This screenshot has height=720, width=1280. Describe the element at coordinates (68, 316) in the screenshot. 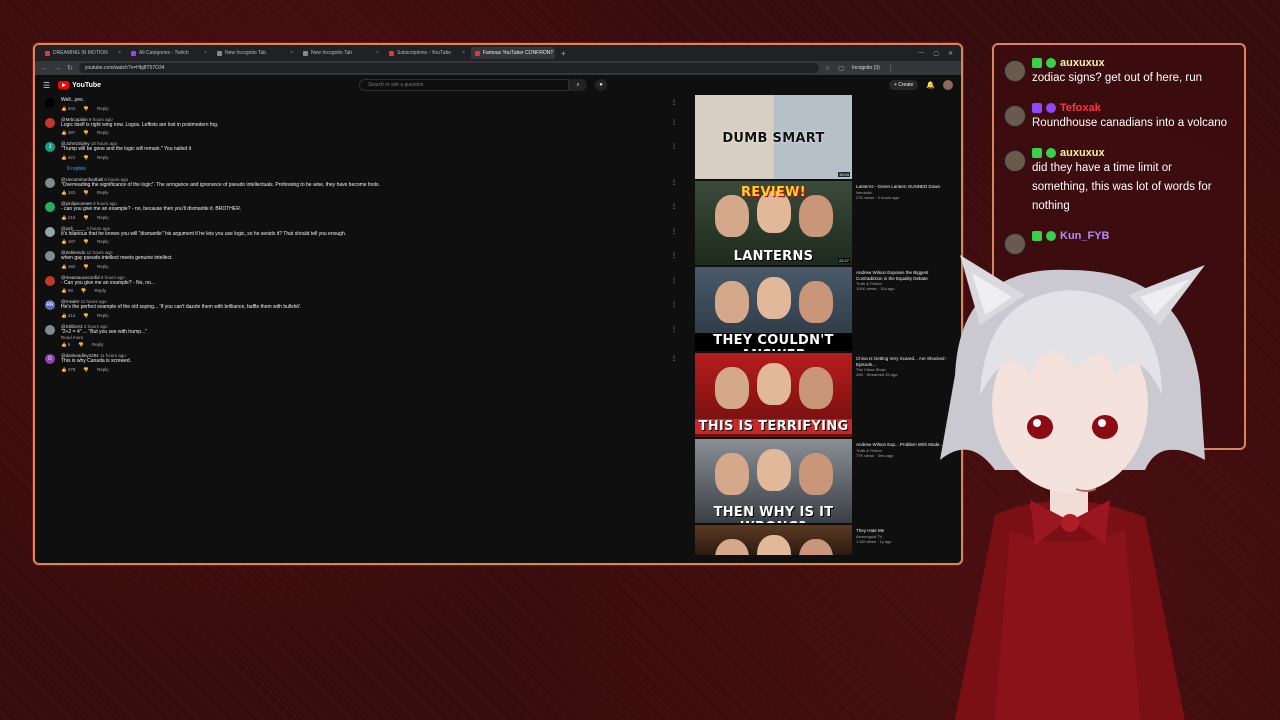

I see `like-button: 👍 414` at that location.